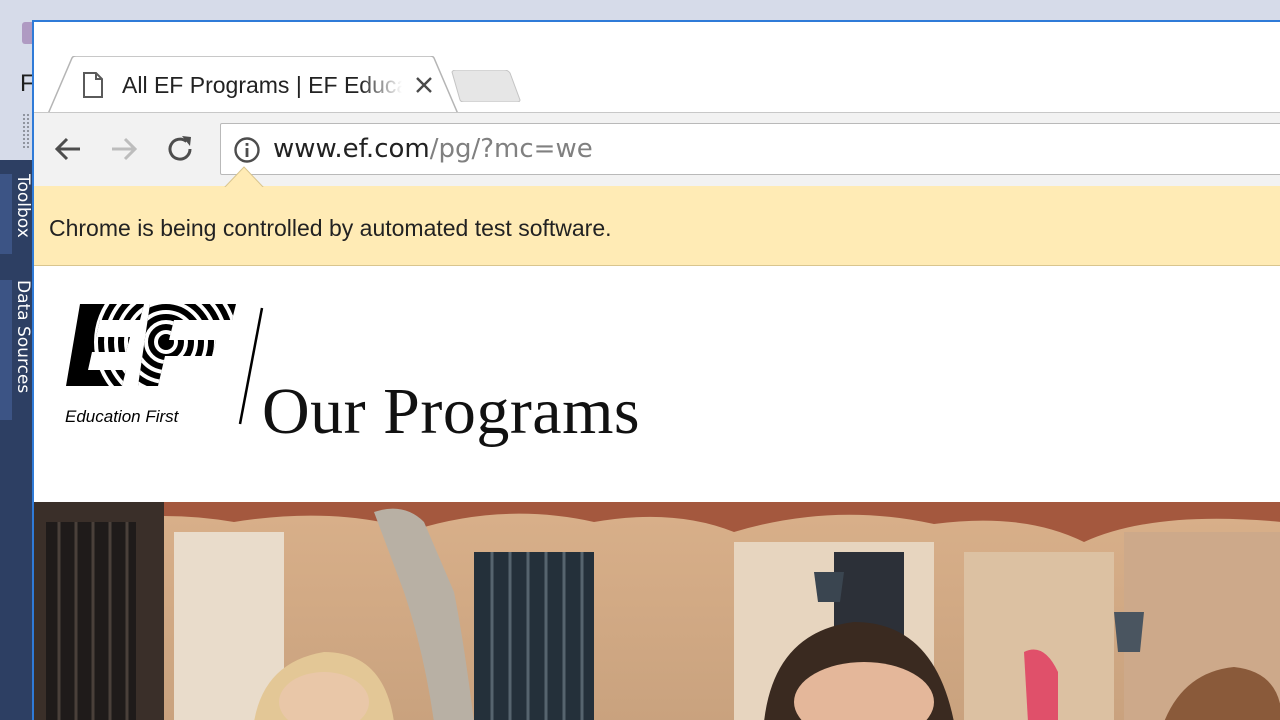 This screenshot has height=720, width=1280. I want to click on url-host: www.ef.com, so click(351, 149).